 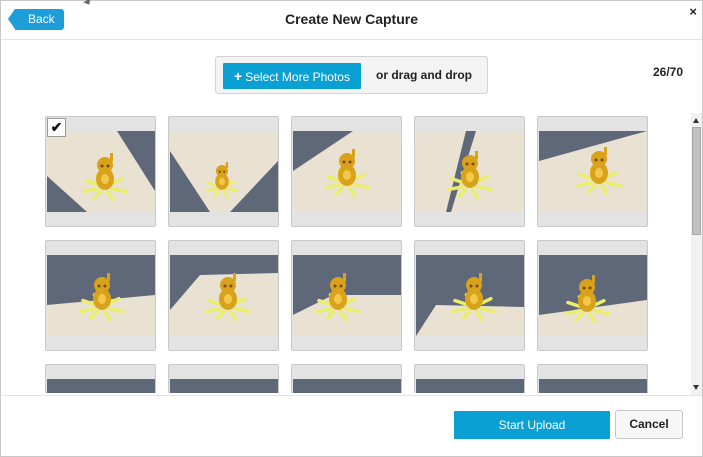 What do you see at coordinates (696, 254) in the screenshot?
I see `vertical-scrollbar` at bounding box center [696, 254].